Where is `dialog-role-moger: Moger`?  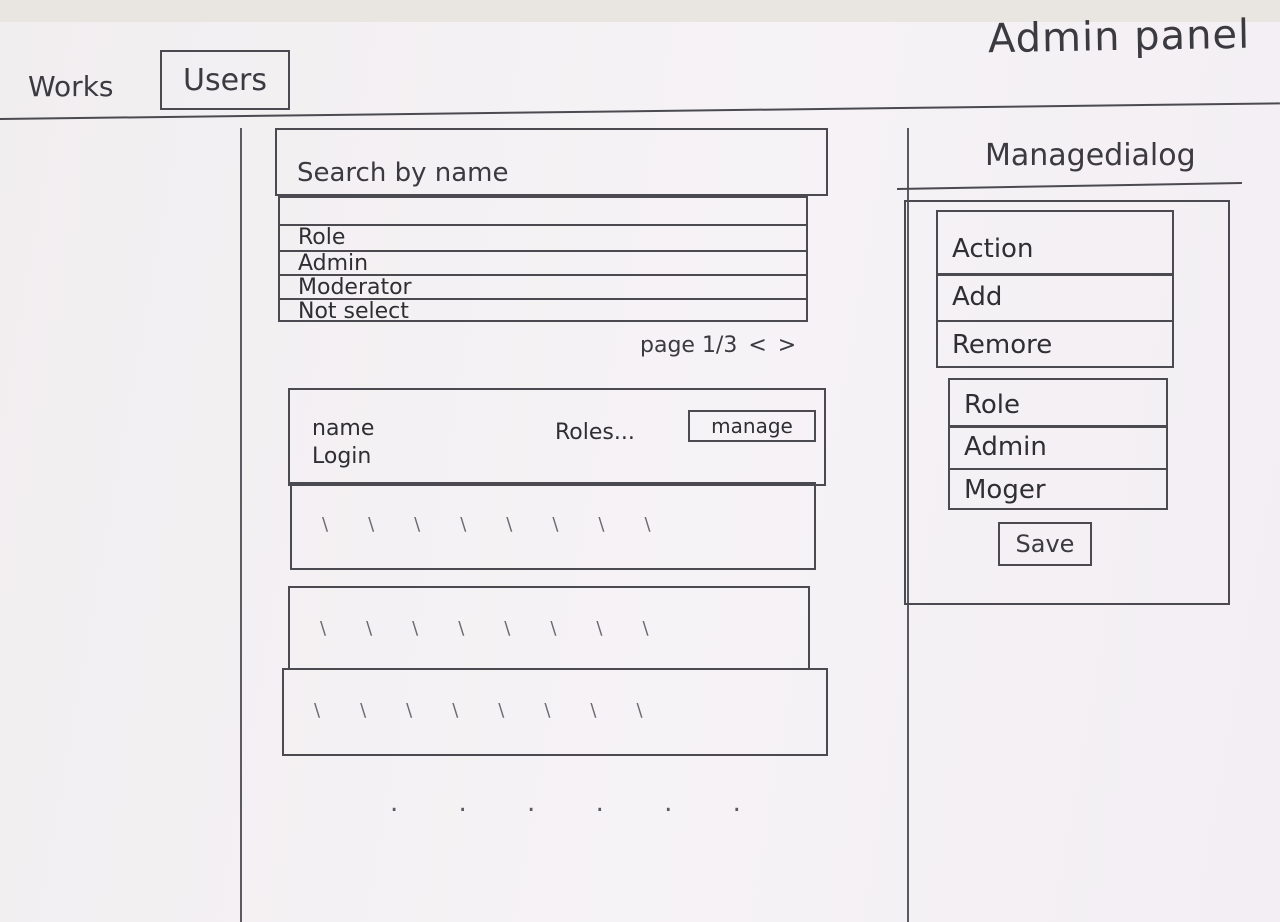 dialog-role-moger: Moger is located at coordinates (1058, 489).